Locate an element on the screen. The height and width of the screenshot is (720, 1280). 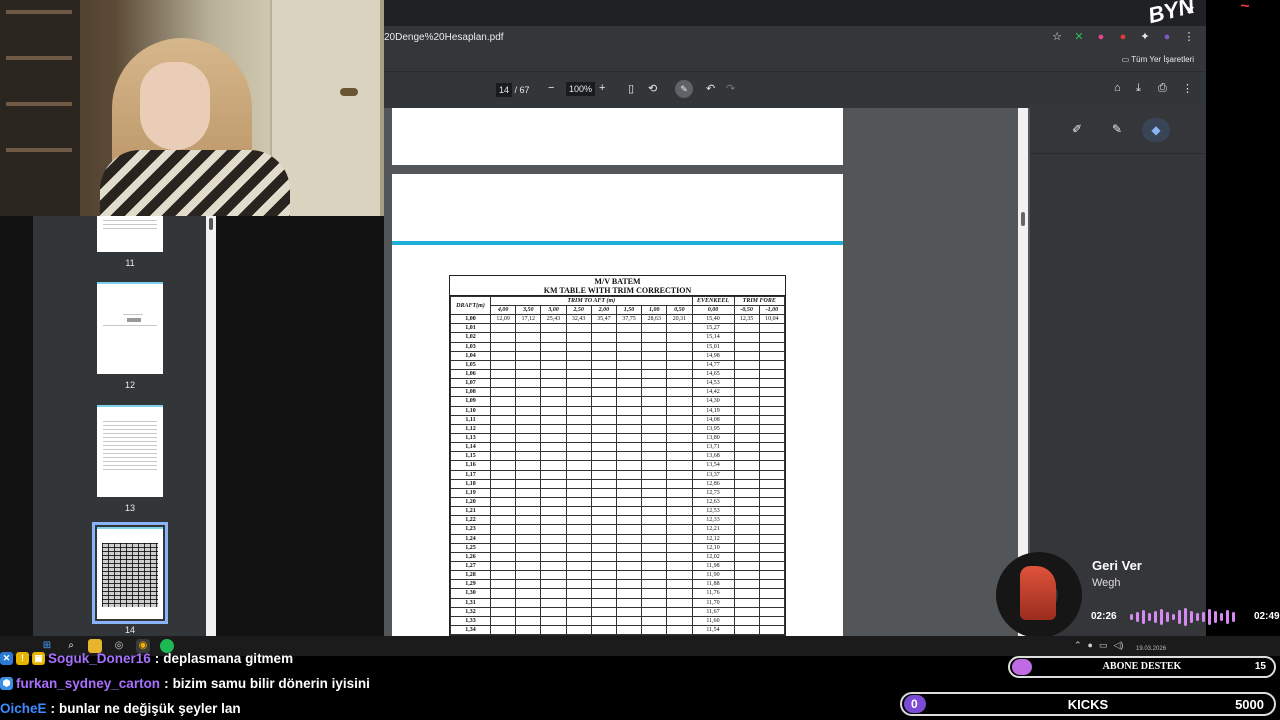
thumbnail-sidebar: 11 12 13 14 is located at coordinates (124, 426).